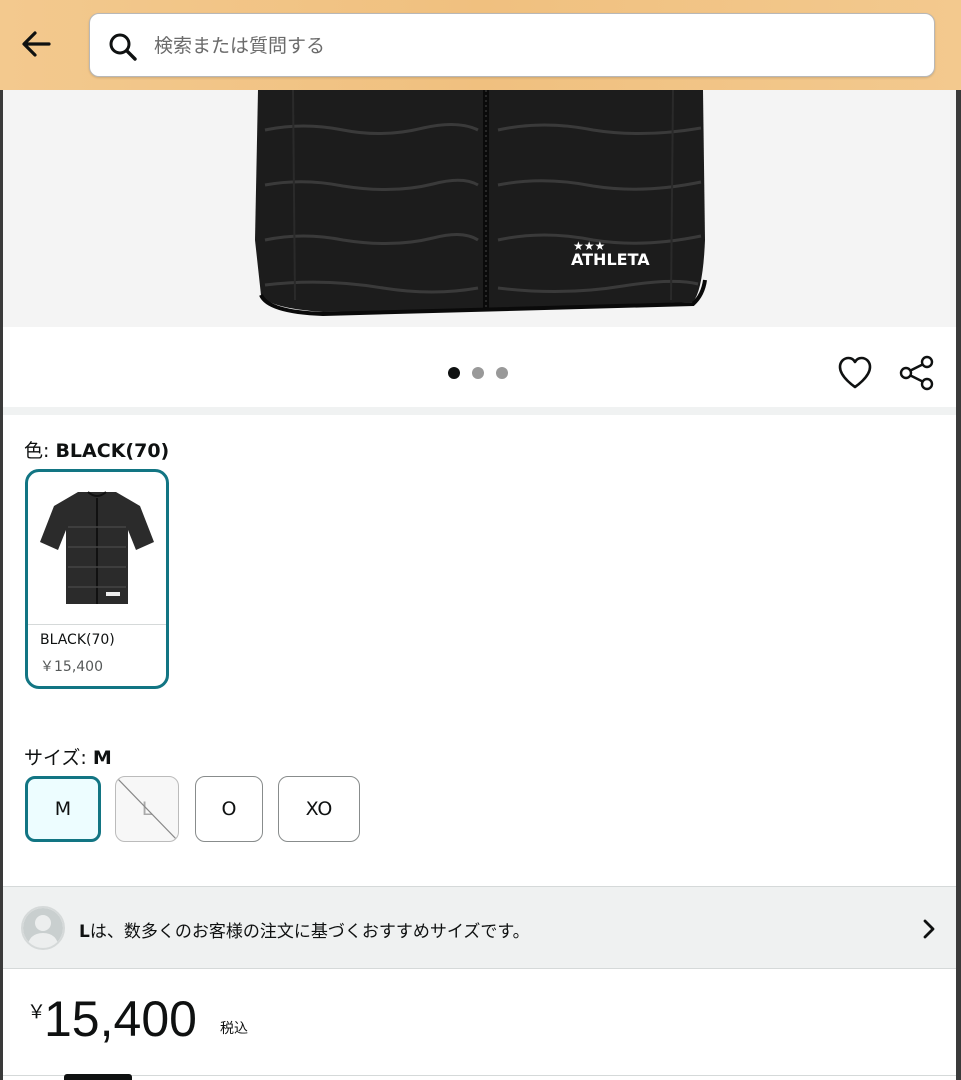 This screenshot has height=1080, width=961. I want to click on unavailable-strike-icon, so click(147, 809).